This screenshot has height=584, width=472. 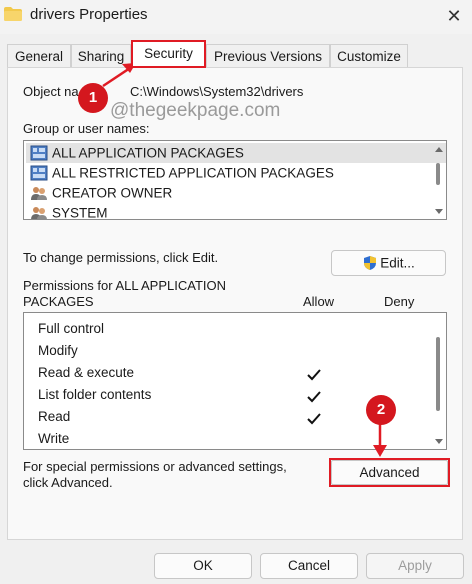 What do you see at coordinates (236, 17) in the screenshot?
I see `title-bar: drivers Properties ✕` at bounding box center [236, 17].